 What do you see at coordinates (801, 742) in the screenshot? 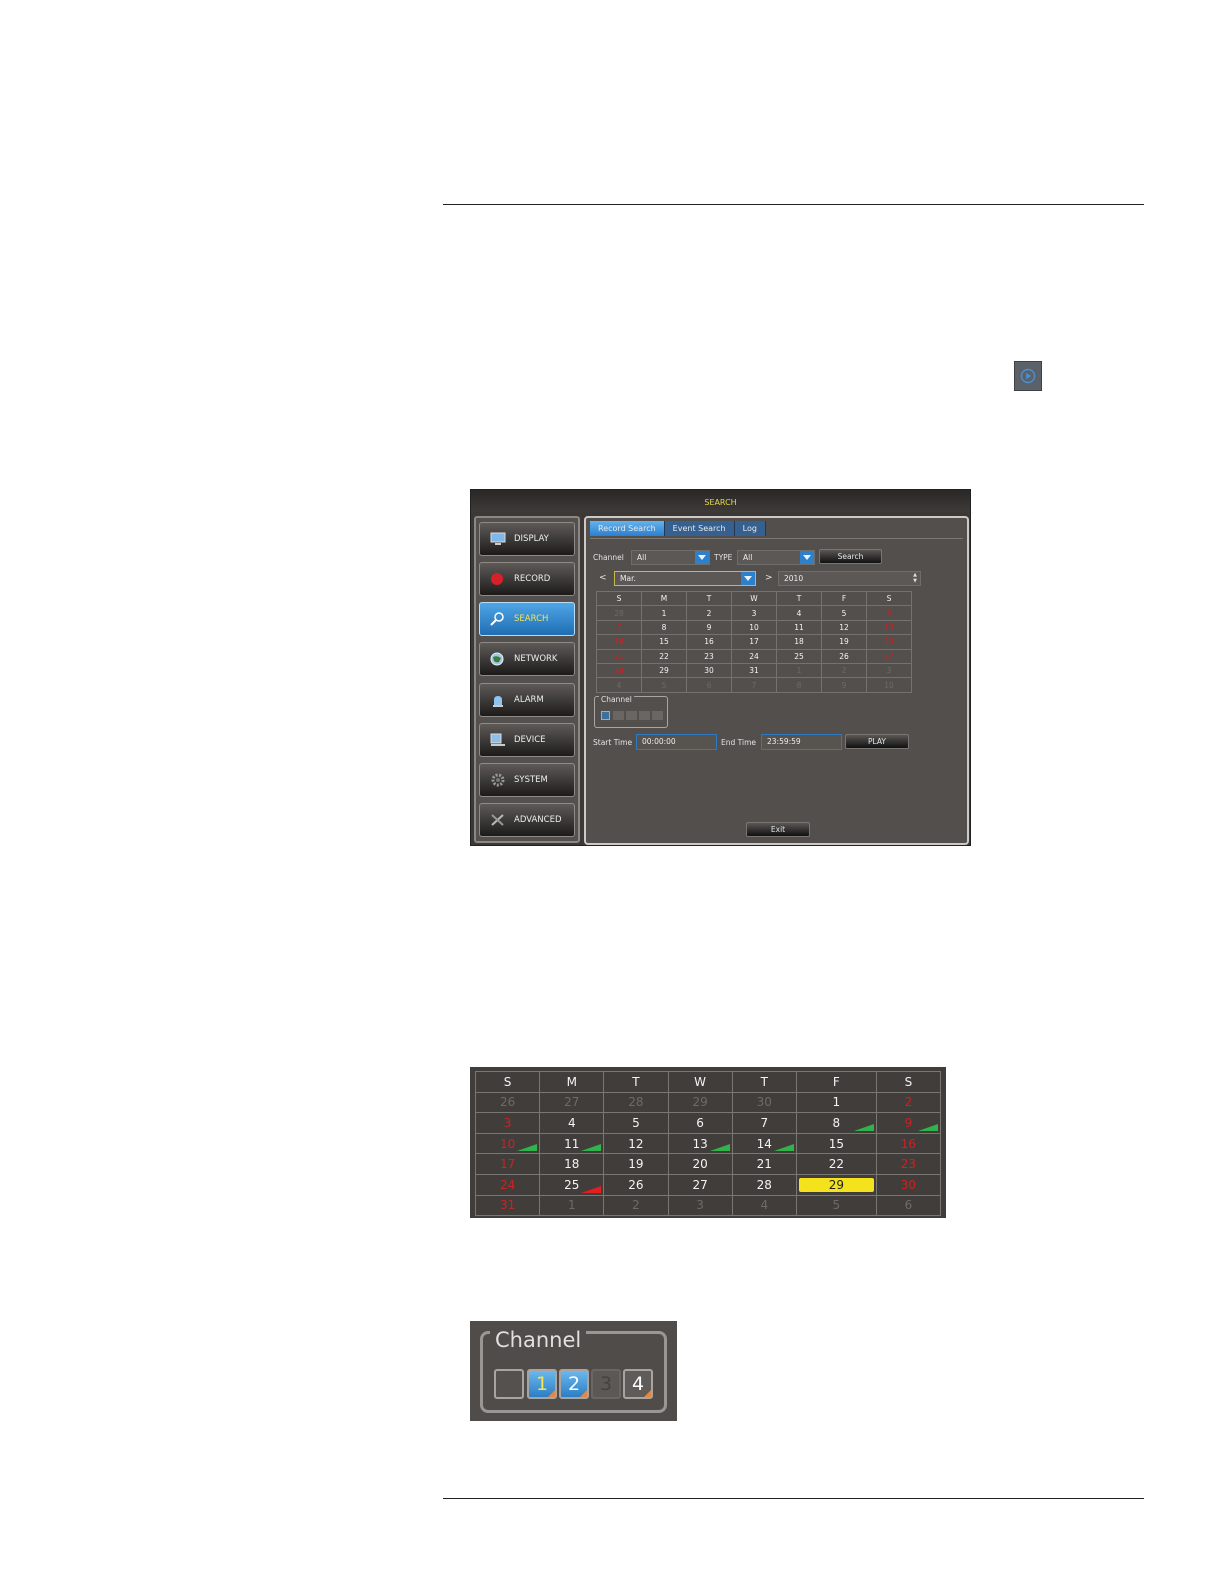
I see `end-time-field: 23:59:59` at bounding box center [801, 742].